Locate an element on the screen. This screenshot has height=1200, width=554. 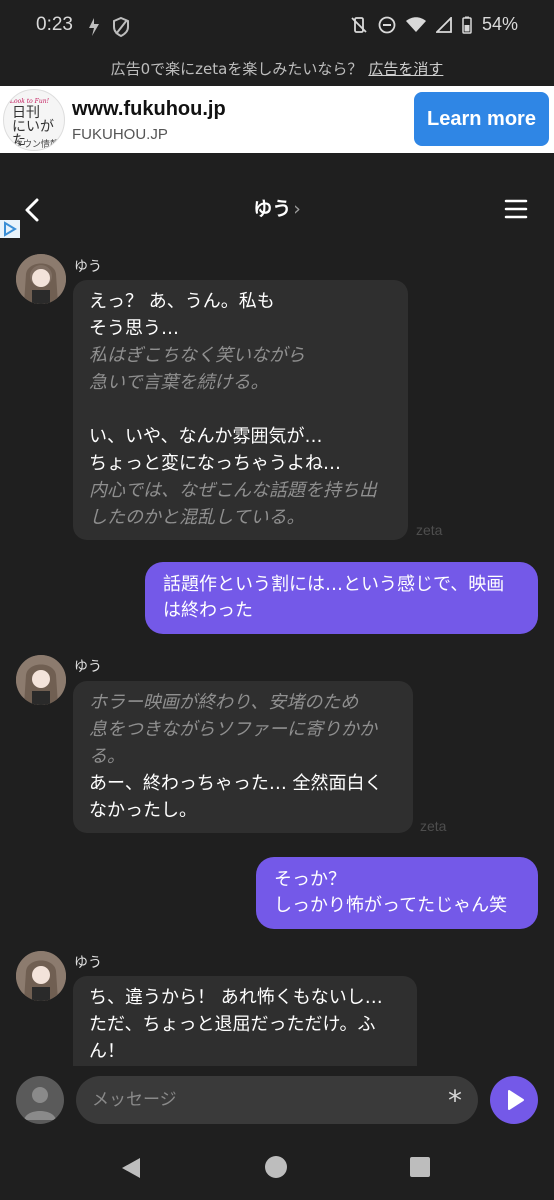
signal-icon is located at coordinates (443, 24).